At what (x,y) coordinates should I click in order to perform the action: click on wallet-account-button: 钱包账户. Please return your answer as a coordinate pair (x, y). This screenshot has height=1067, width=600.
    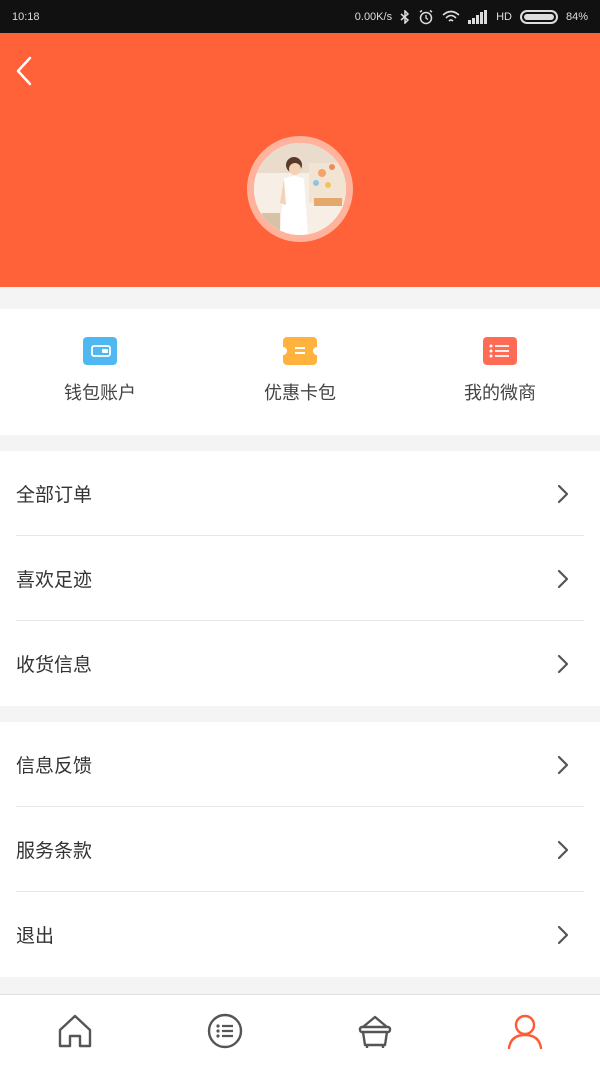
    Looking at the image, I should click on (100, 372).